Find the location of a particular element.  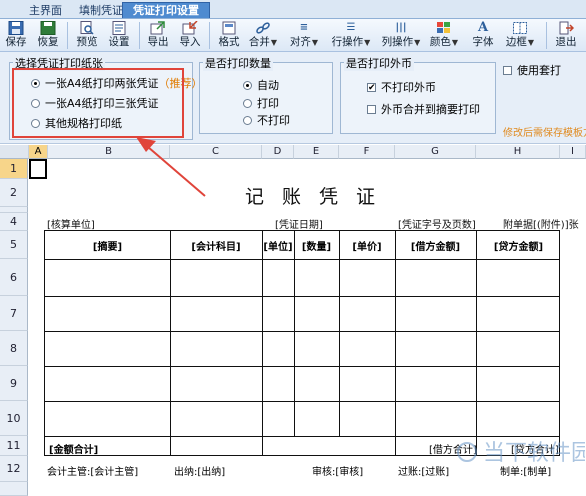

row-header: 1 is located at coordinates (14, 169).